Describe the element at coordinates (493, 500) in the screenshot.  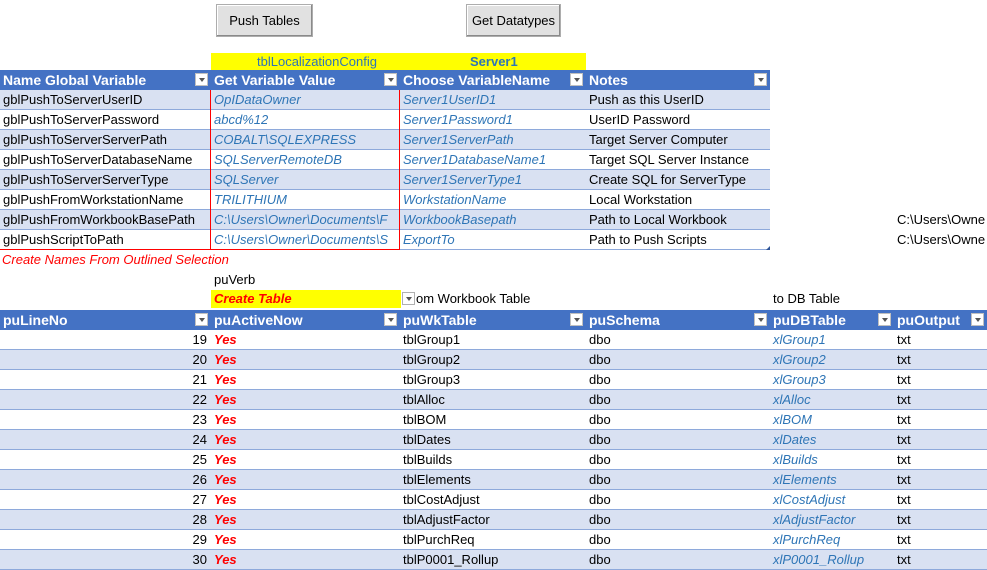
I see `push-wktable: tblCostAdjust` at that location.